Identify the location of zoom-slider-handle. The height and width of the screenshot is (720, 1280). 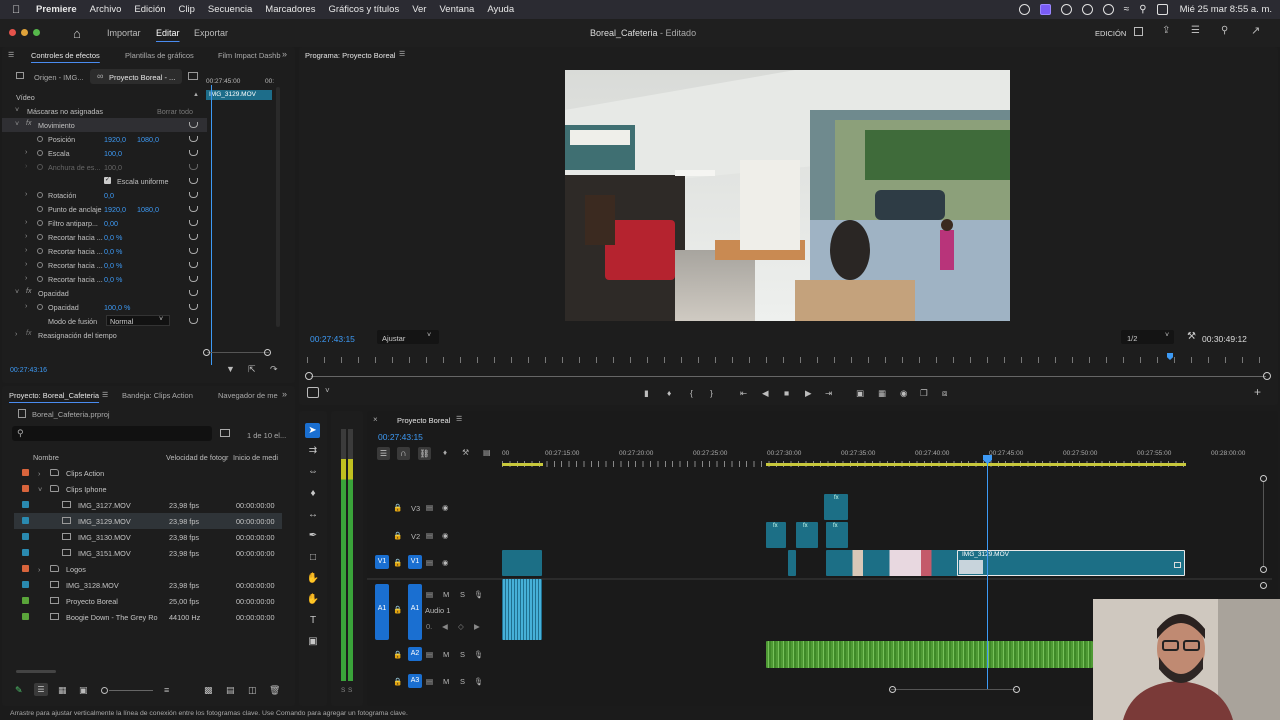
(104, 690).